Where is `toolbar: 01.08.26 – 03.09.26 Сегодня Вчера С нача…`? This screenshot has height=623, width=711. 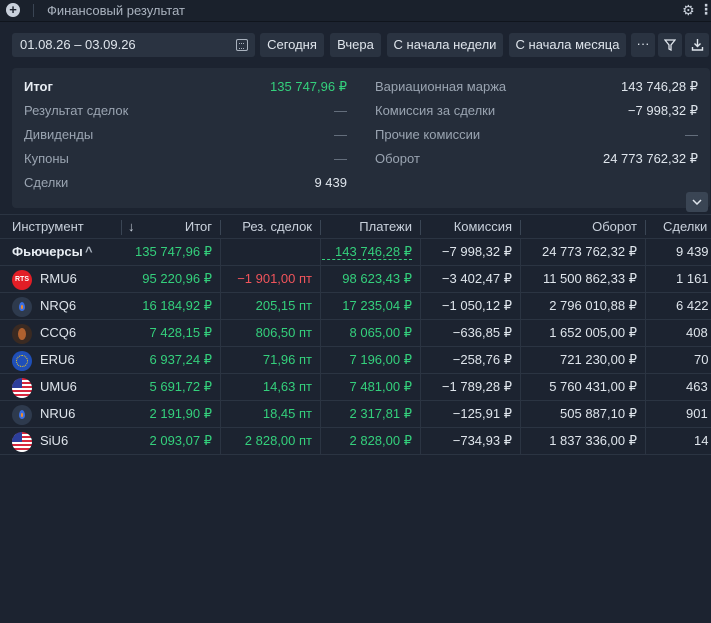 toolbar: 01.08.26 – 03.09.26 Сегодня Вчера С нача… is located at coordinates (355, 44).